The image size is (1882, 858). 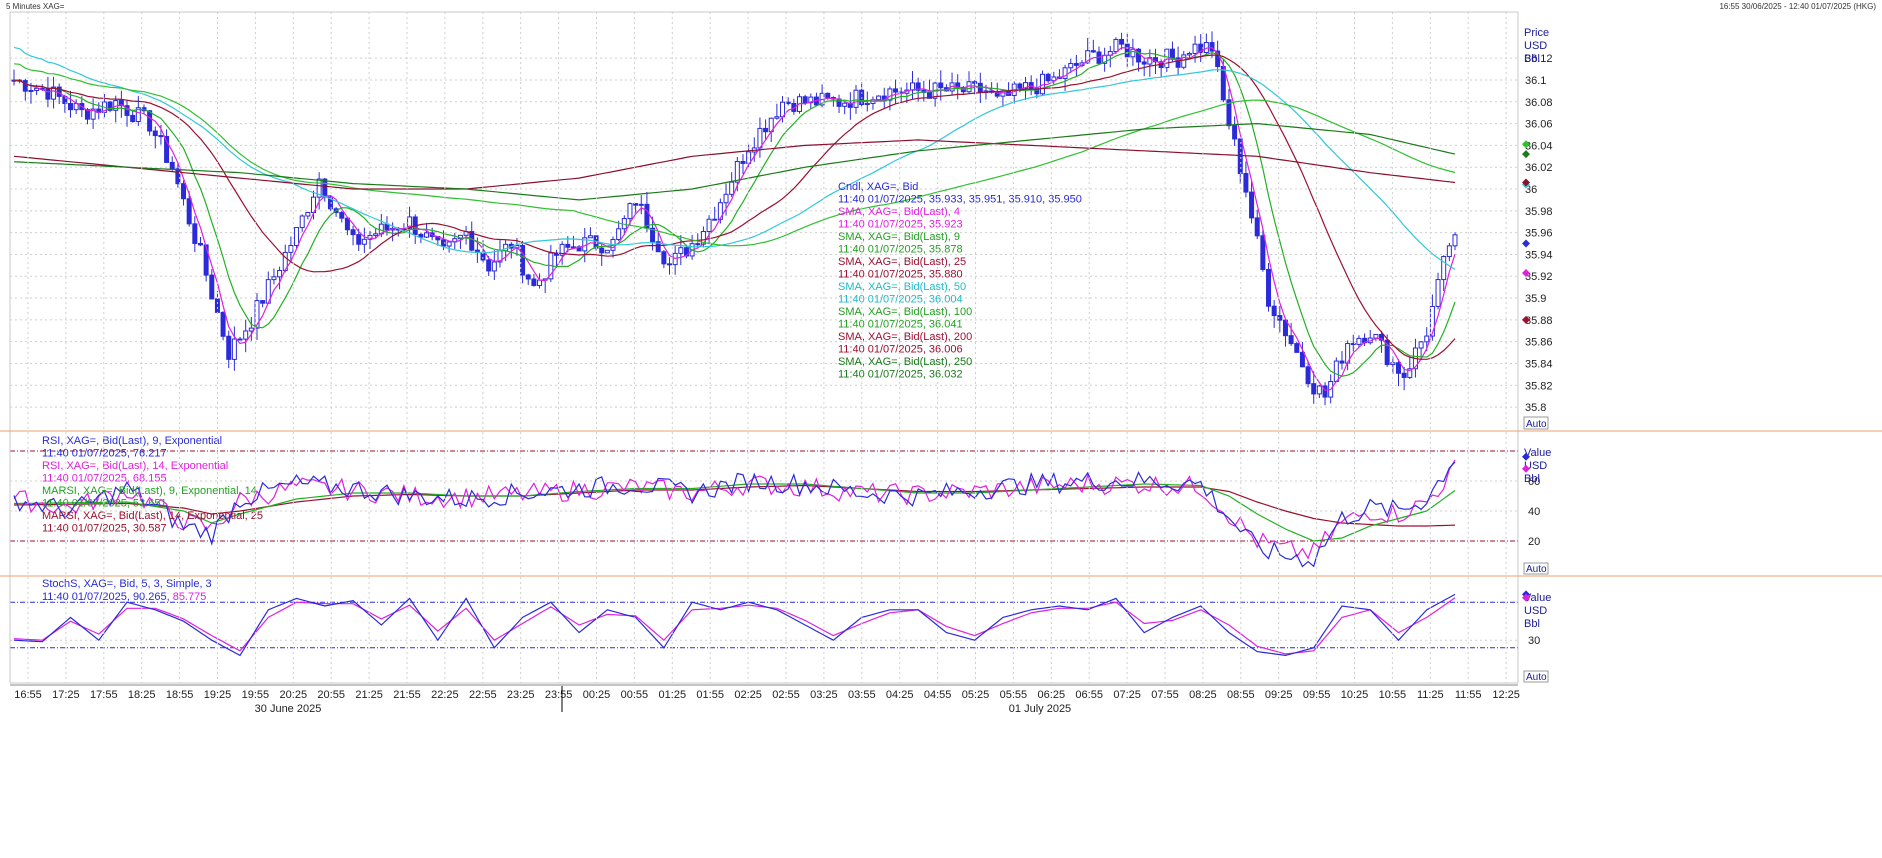 I want to click on price-legend-value: 11:40 01/07/2025, 35.923, so click(x=900, y=225).